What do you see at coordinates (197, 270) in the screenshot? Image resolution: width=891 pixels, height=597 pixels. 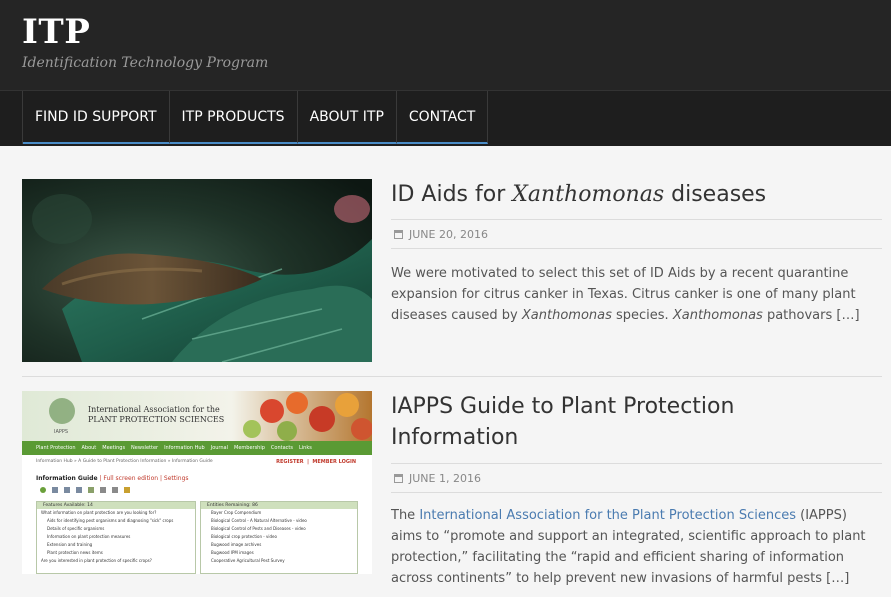 I see `post-thumbnail-leaf` at bounding box center [197, 270].